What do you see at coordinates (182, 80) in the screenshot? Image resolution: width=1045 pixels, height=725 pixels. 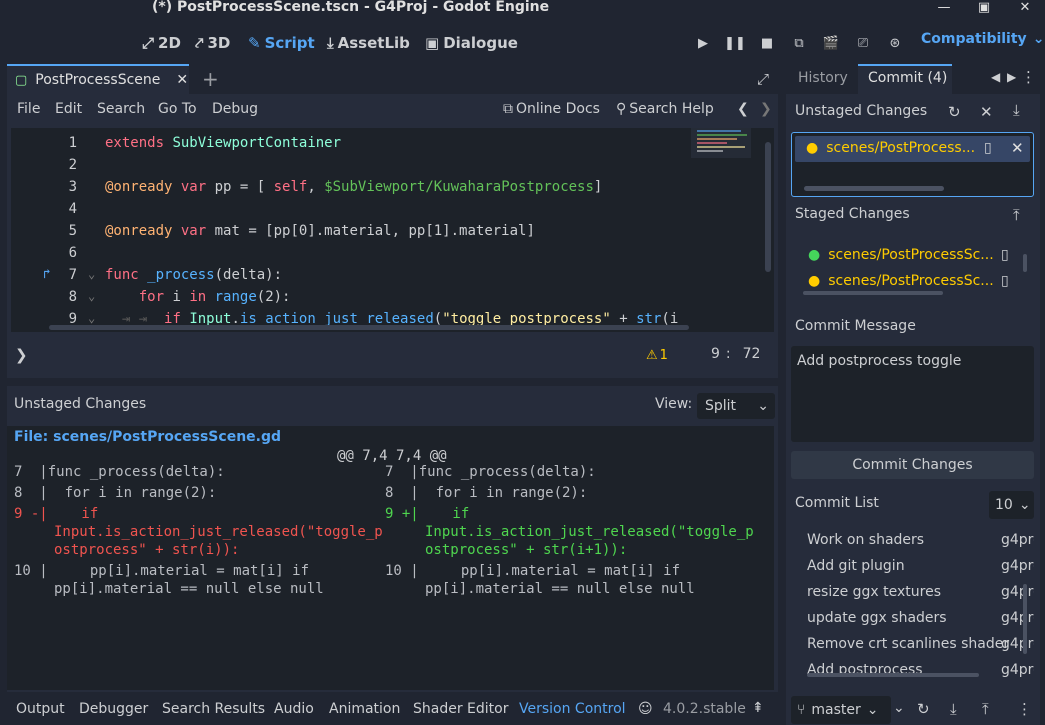 I see `close-tab-icon: ✕` at bounding box center [182, 80].